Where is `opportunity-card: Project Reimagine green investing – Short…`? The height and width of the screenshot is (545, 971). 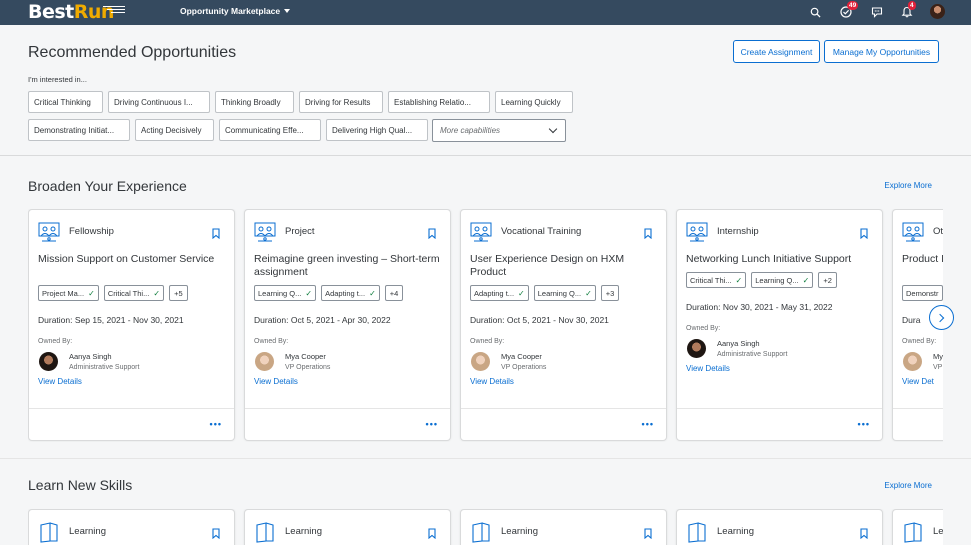 opportunity-card: Project Reimagine green investing – Short… is located at coordinates (347, 325).